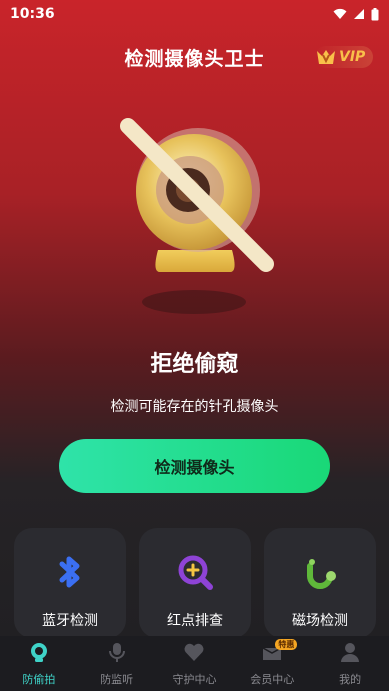  What do you see at coordinates (272, 679) in the screenshot?
I see `tab-label: 会员中心` at bounding box center [272, 679].